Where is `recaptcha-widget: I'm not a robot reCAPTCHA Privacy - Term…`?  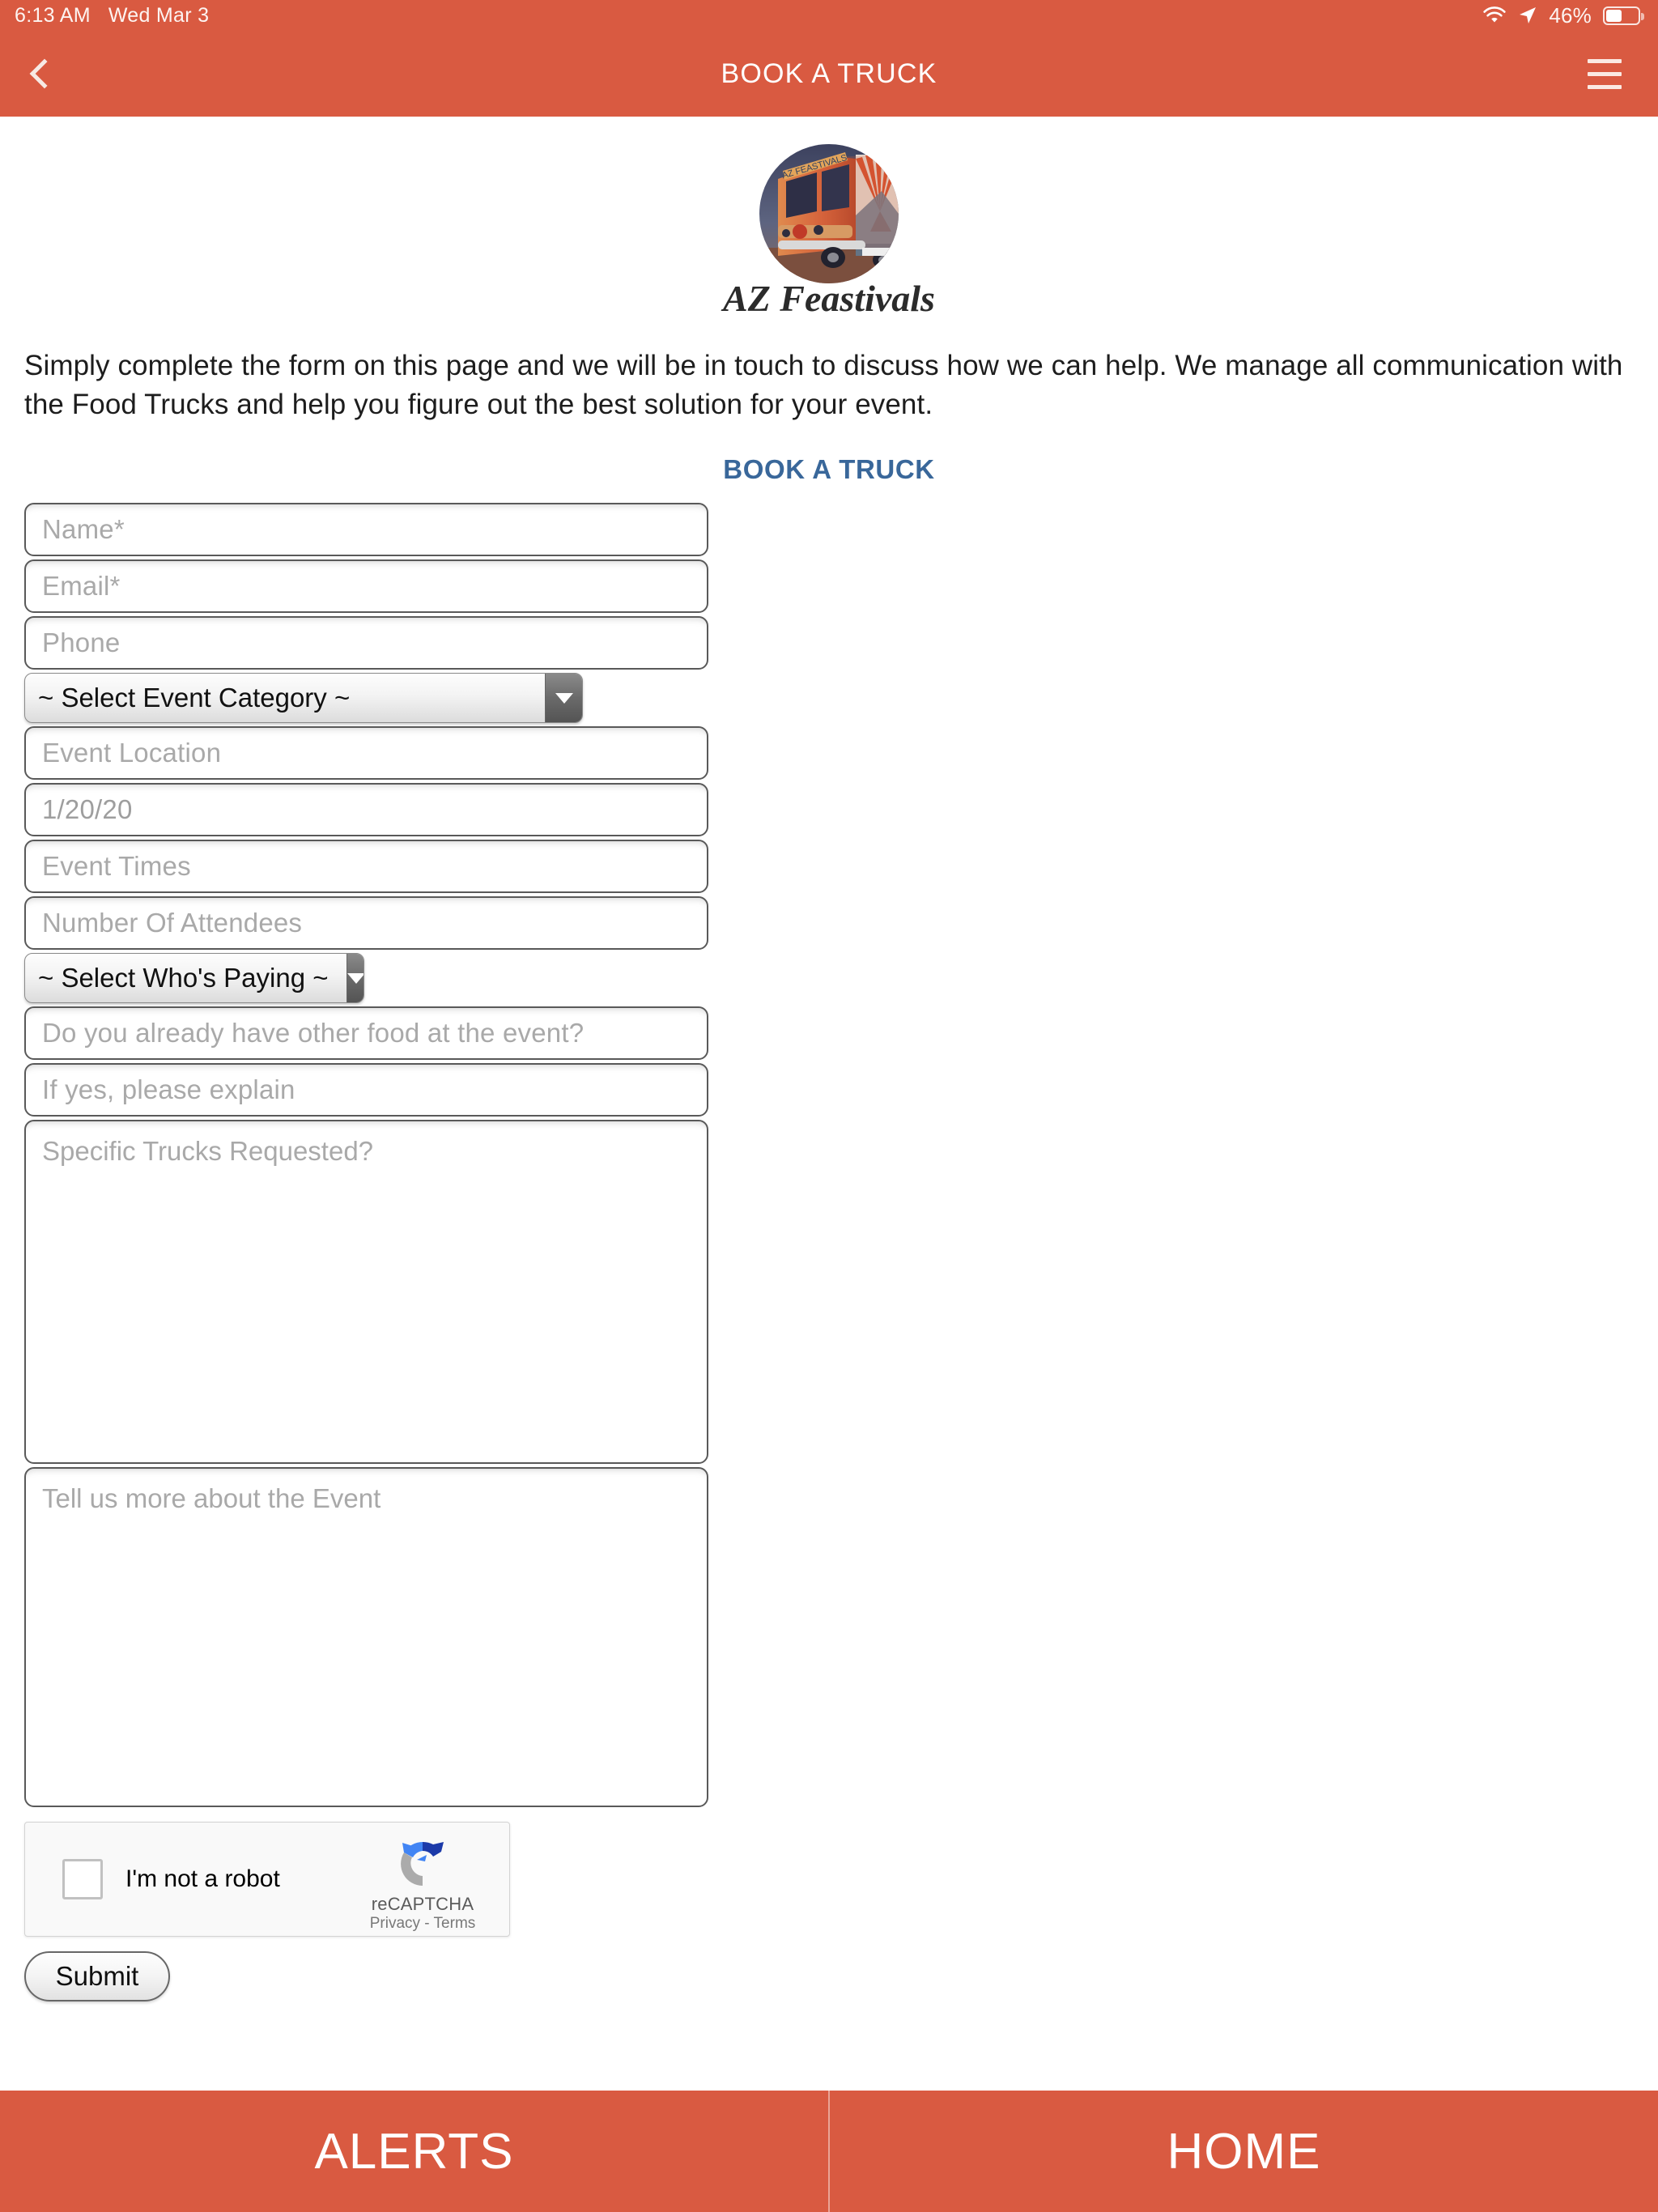 recaptcha-widget: I'm not a robot reCAPTCHA Privacy - Term… is located at coordinates (267, 1880).